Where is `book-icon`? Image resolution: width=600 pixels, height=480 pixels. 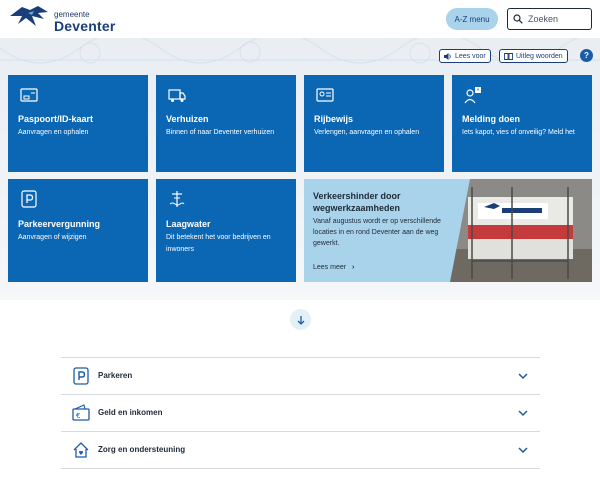 book-icon is located at coordinates (508, 56).